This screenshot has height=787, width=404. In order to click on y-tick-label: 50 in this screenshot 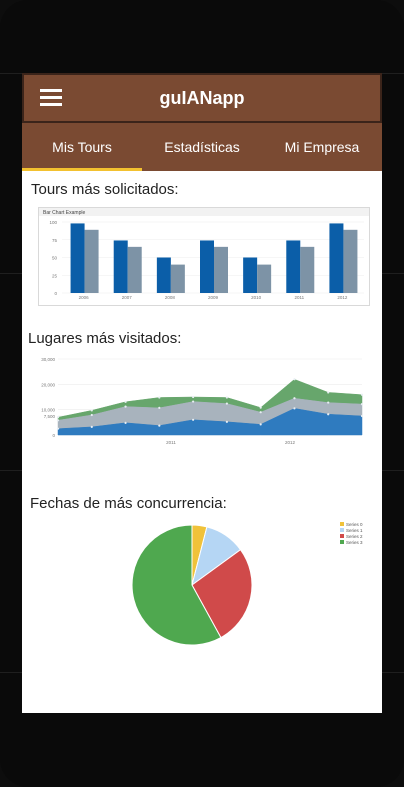, I will do `click(55, 258)`.